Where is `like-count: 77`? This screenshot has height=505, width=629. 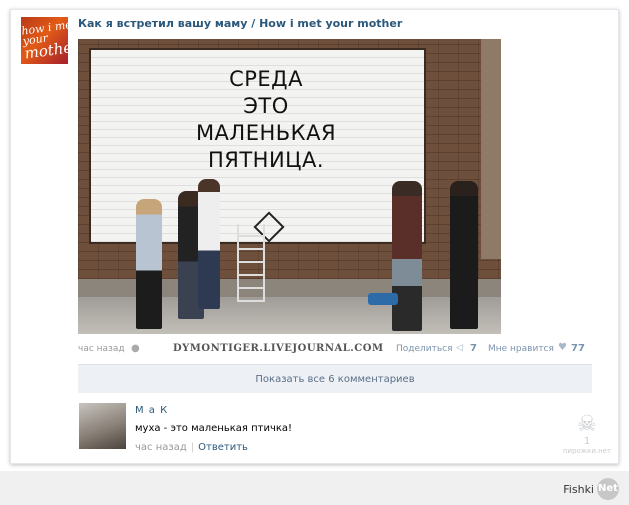 like-count: 77 is located at coordinates (578, 348).